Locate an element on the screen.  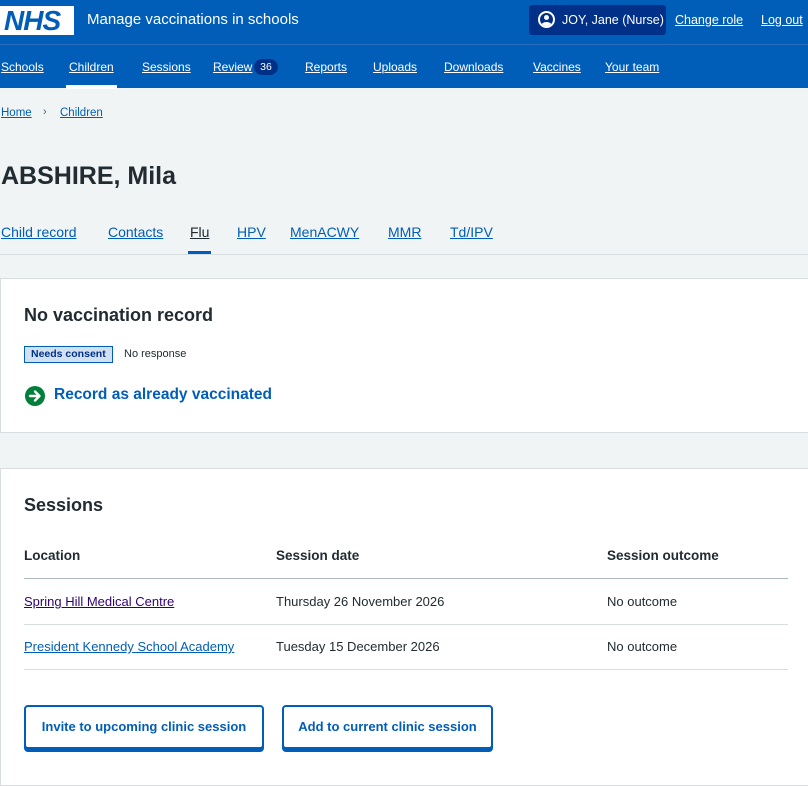
change-role-link: Change role is located at coordinates (709, 20).